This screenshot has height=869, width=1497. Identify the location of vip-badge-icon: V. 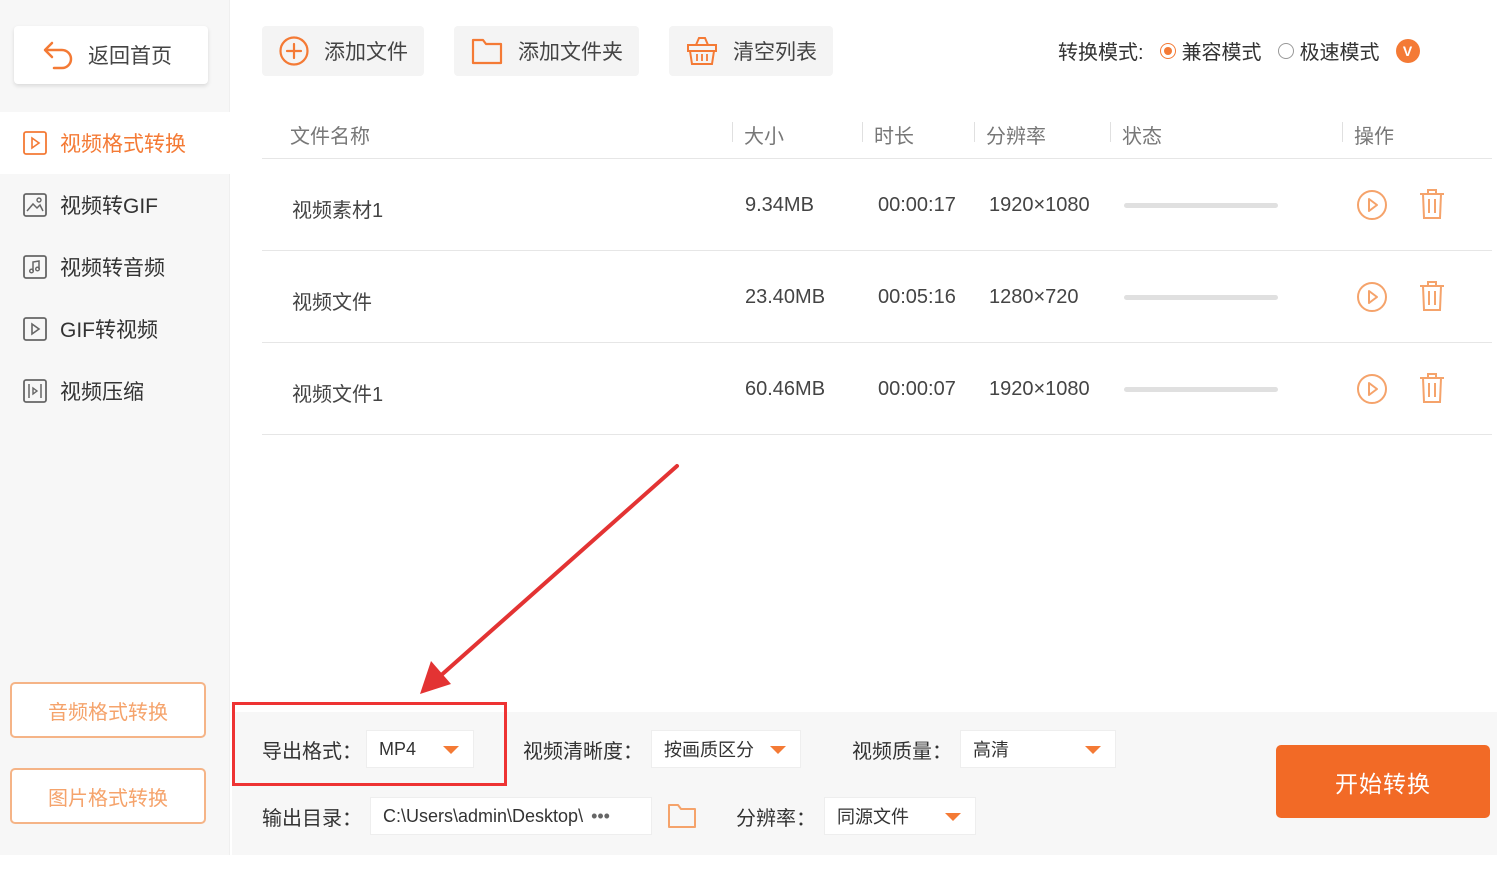
(1407, 50).